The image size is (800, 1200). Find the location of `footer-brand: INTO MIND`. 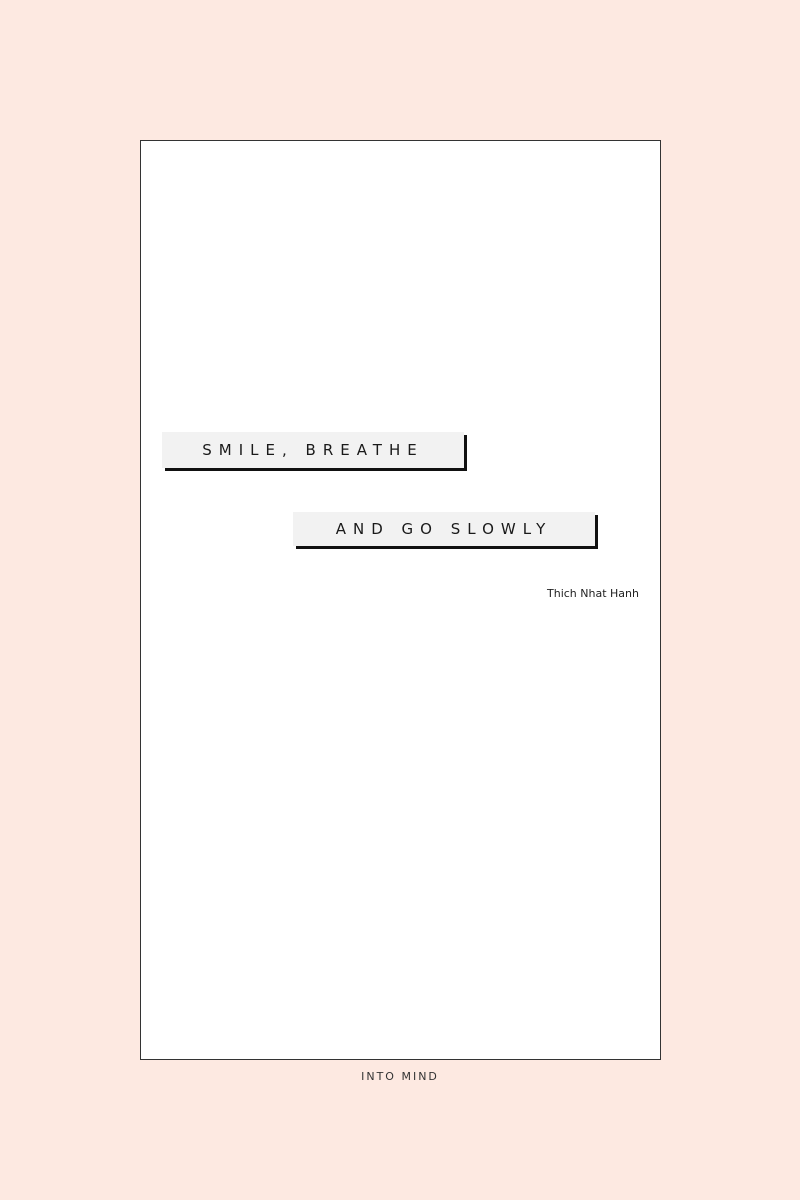

footer-brand: INTO MIND is located at coordinates (400, 1076).